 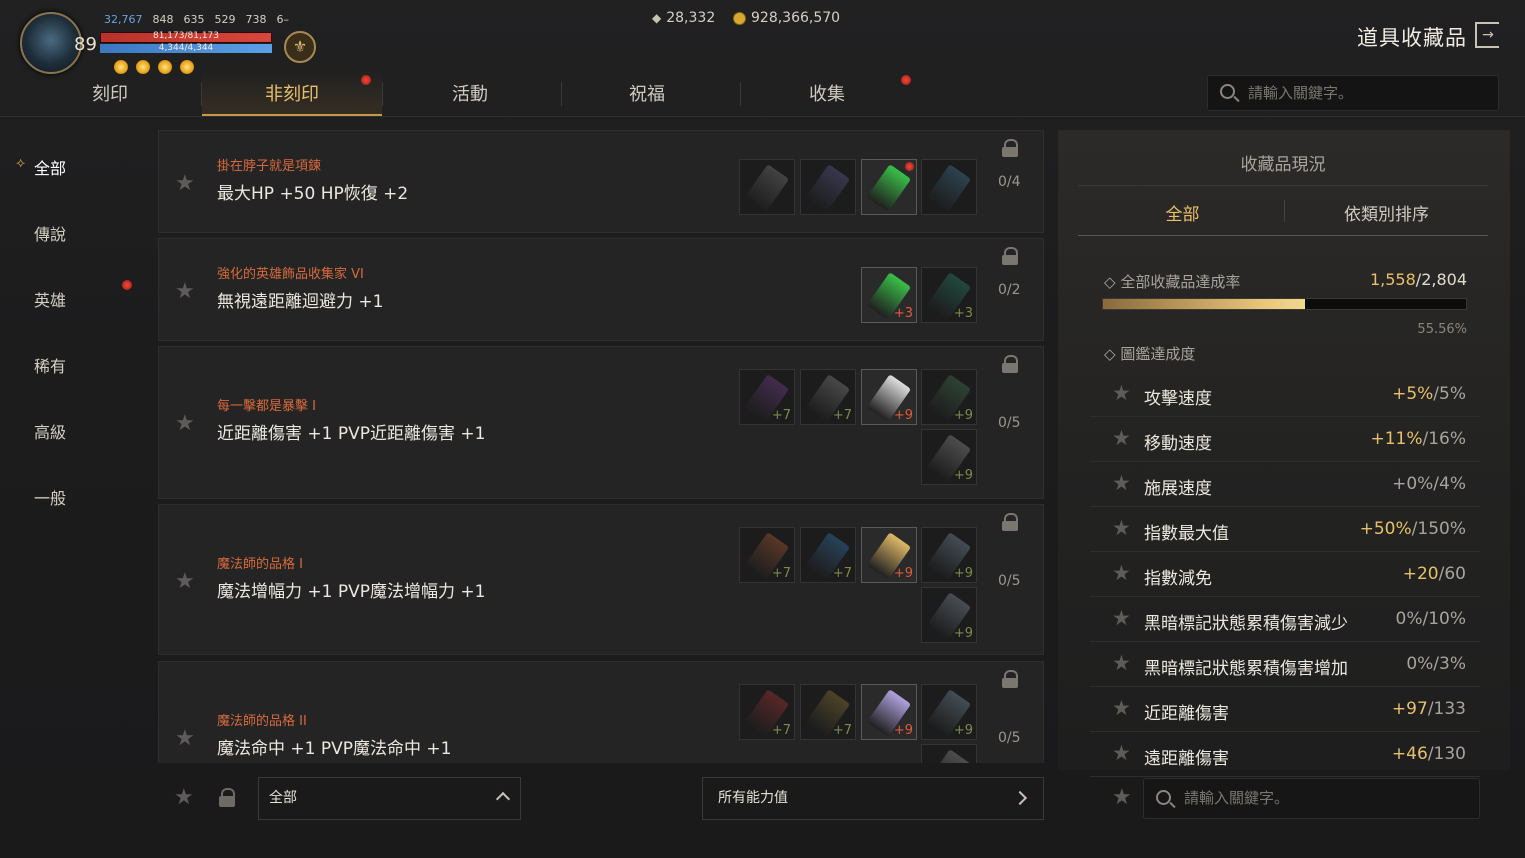 What do you see at coordinates (50, 299) in the screenshot?
I see `sidebar-item-hero: 英雄` at bounding box center [50, 299].